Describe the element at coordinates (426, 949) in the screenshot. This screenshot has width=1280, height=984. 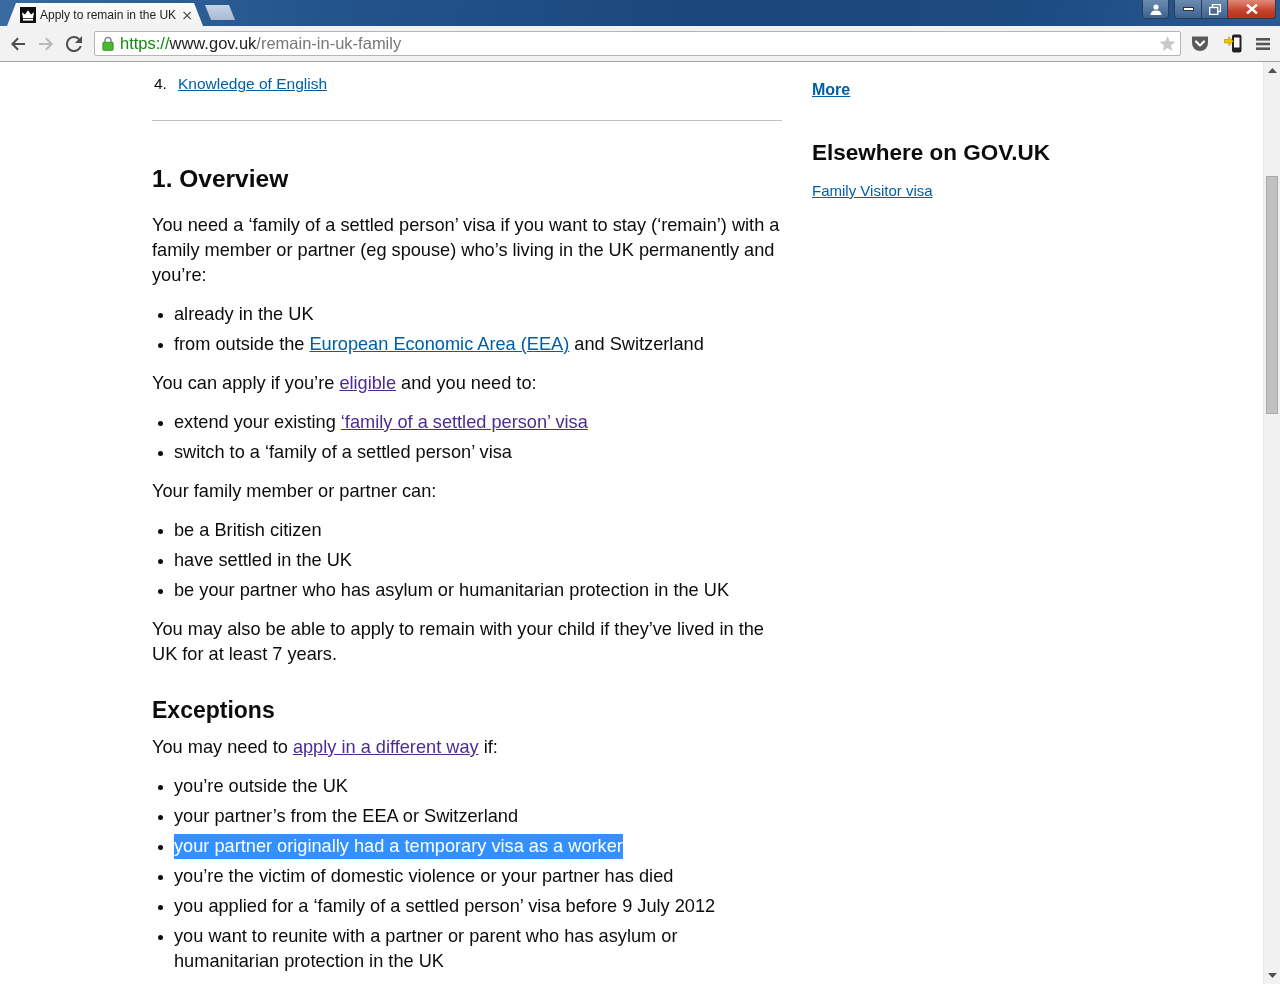
I see `list-item-text: you want to reunite with a partner or parent who has asylum or humanitarian protection in the UK` at that location.